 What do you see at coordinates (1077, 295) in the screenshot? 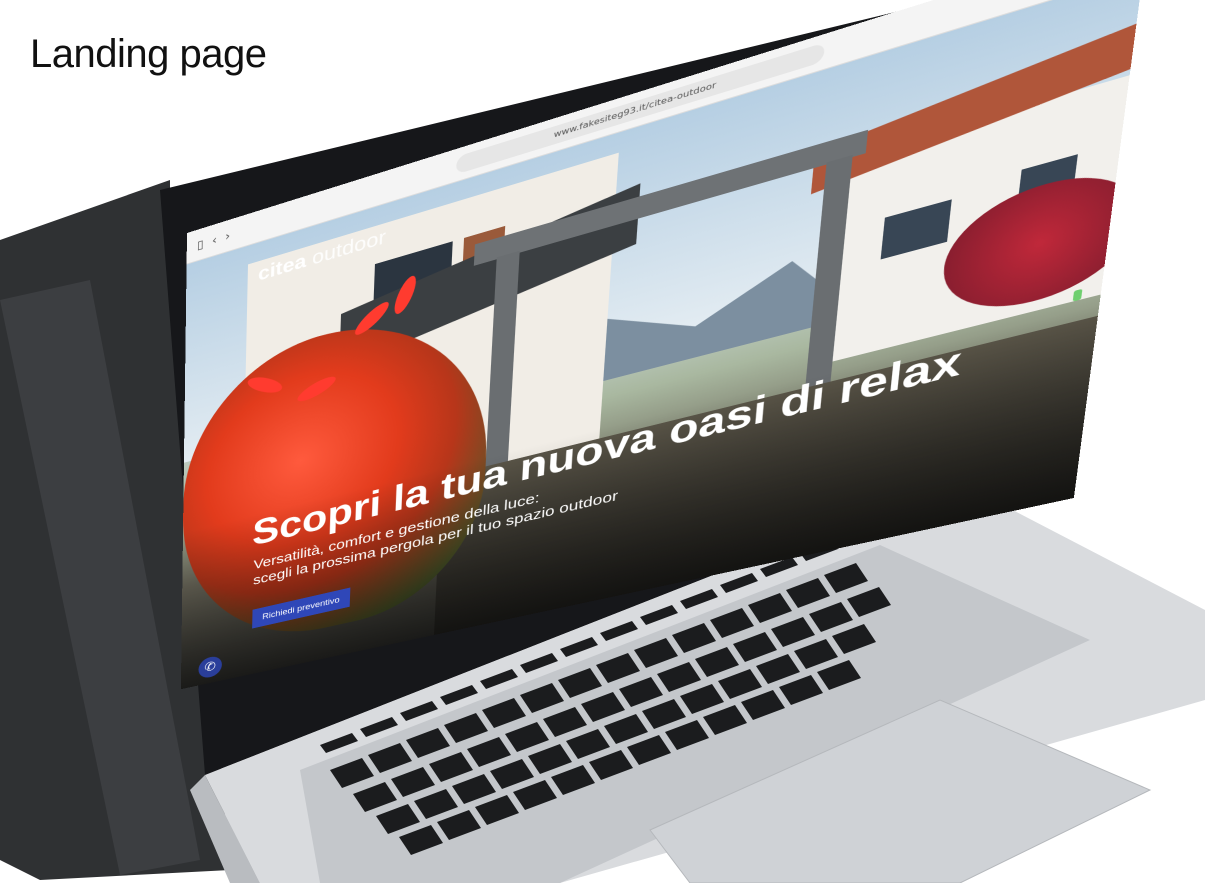
I see `scroll-indicator` at bounding box center [1077, 295].